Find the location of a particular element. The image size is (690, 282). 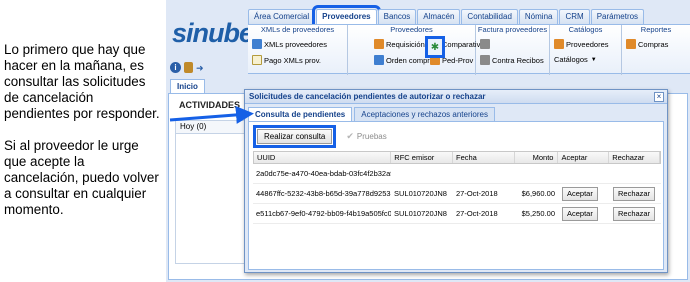

catalogos-dropdown: Catálogos ▼ is located at coordinates (575, 59).